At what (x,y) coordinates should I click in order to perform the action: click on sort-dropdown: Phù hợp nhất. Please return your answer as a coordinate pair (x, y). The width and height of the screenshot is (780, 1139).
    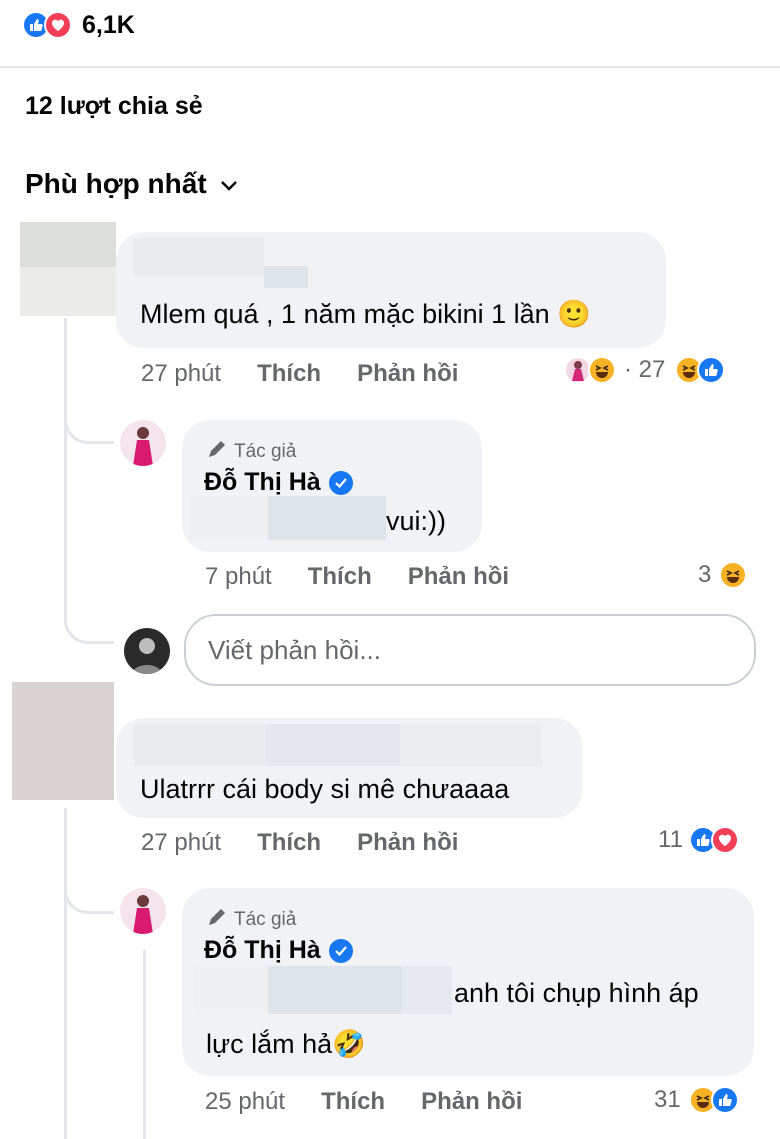
    Looking at the image, I should click on (132, 184).